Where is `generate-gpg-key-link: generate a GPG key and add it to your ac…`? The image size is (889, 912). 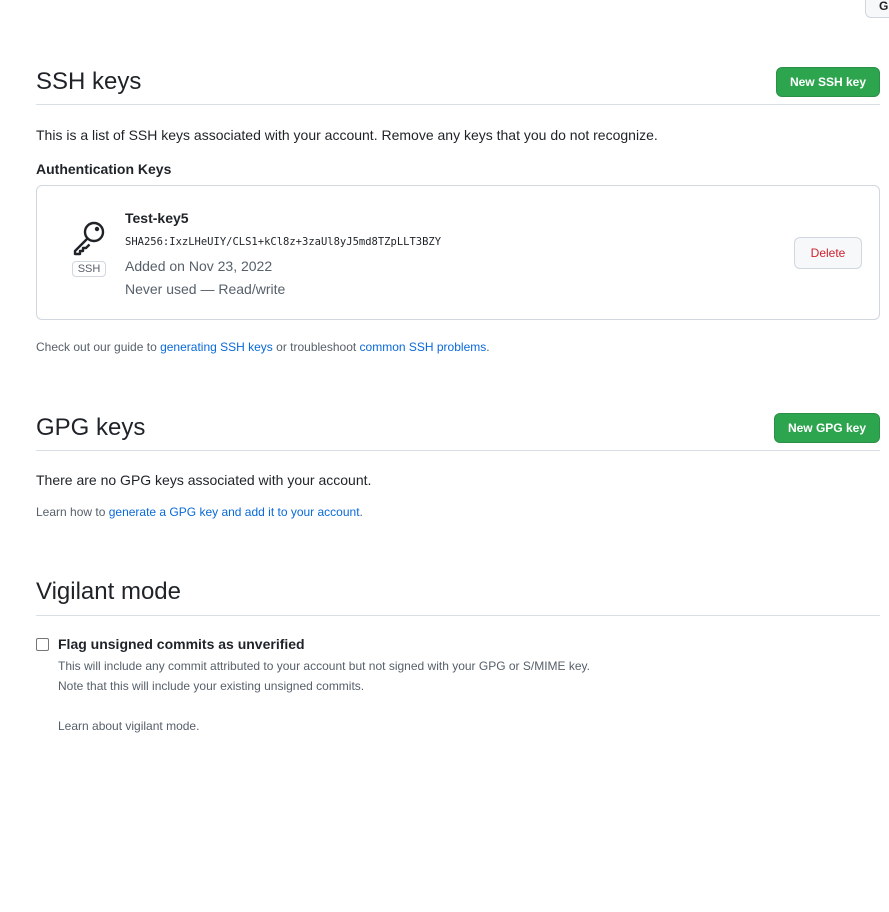 generate-gpg-key-link: generate a GPG key and add it to your ac… is located at coordinates (234, 512).